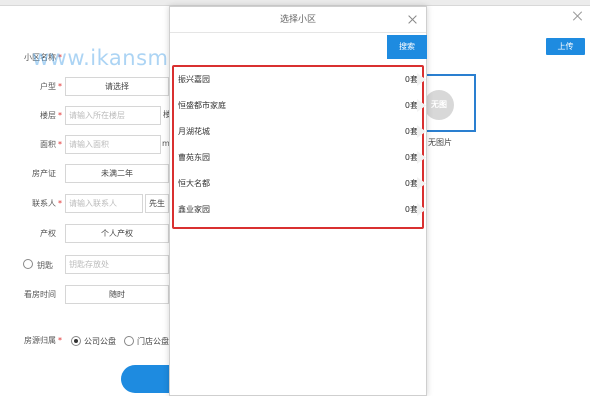  I want to click on community-search-input, so click(278, 47).